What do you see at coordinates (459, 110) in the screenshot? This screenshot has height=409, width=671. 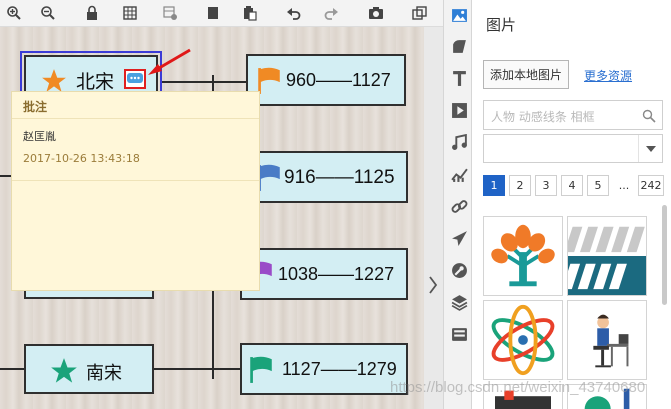 I see `video-icon` at bounding box center [459, 110].